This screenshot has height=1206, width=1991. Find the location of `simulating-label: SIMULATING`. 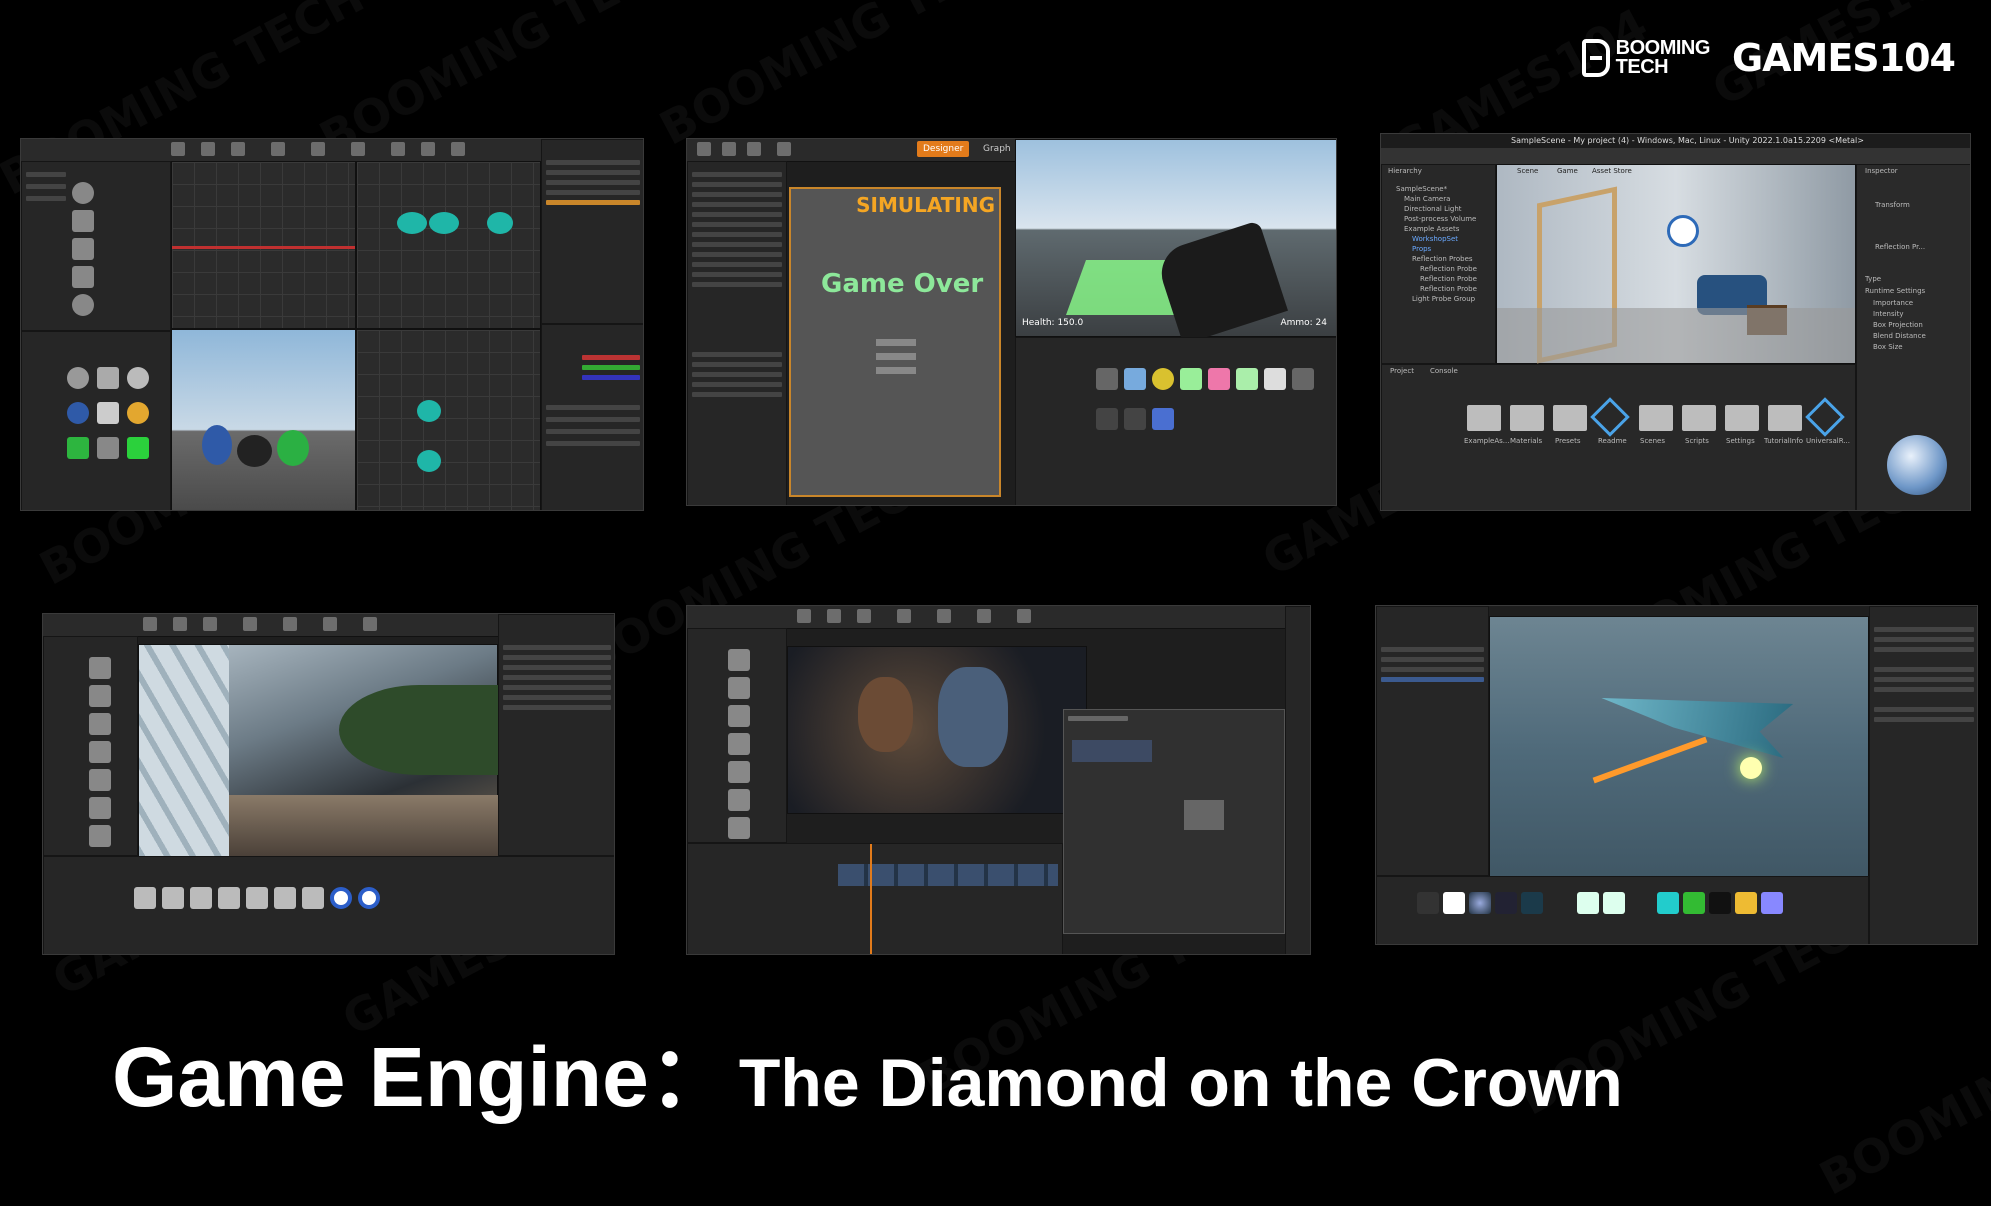

simulating-label: SIMULATING is located at coordinates (925, 205).